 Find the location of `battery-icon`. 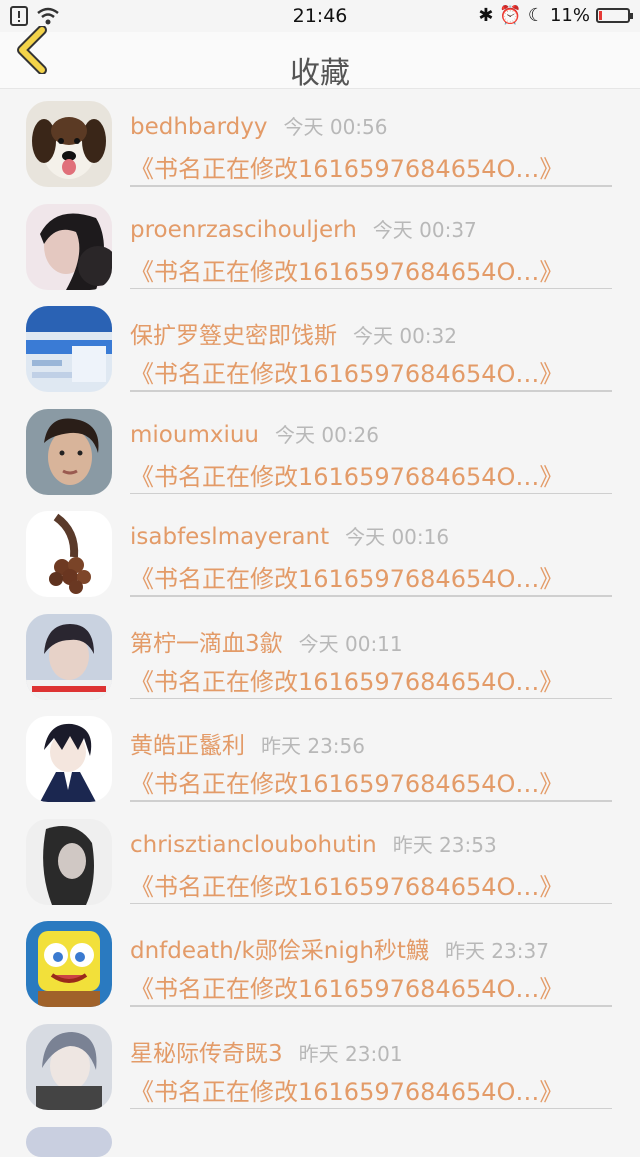

battery-icon is located at coordinates (614, 15).